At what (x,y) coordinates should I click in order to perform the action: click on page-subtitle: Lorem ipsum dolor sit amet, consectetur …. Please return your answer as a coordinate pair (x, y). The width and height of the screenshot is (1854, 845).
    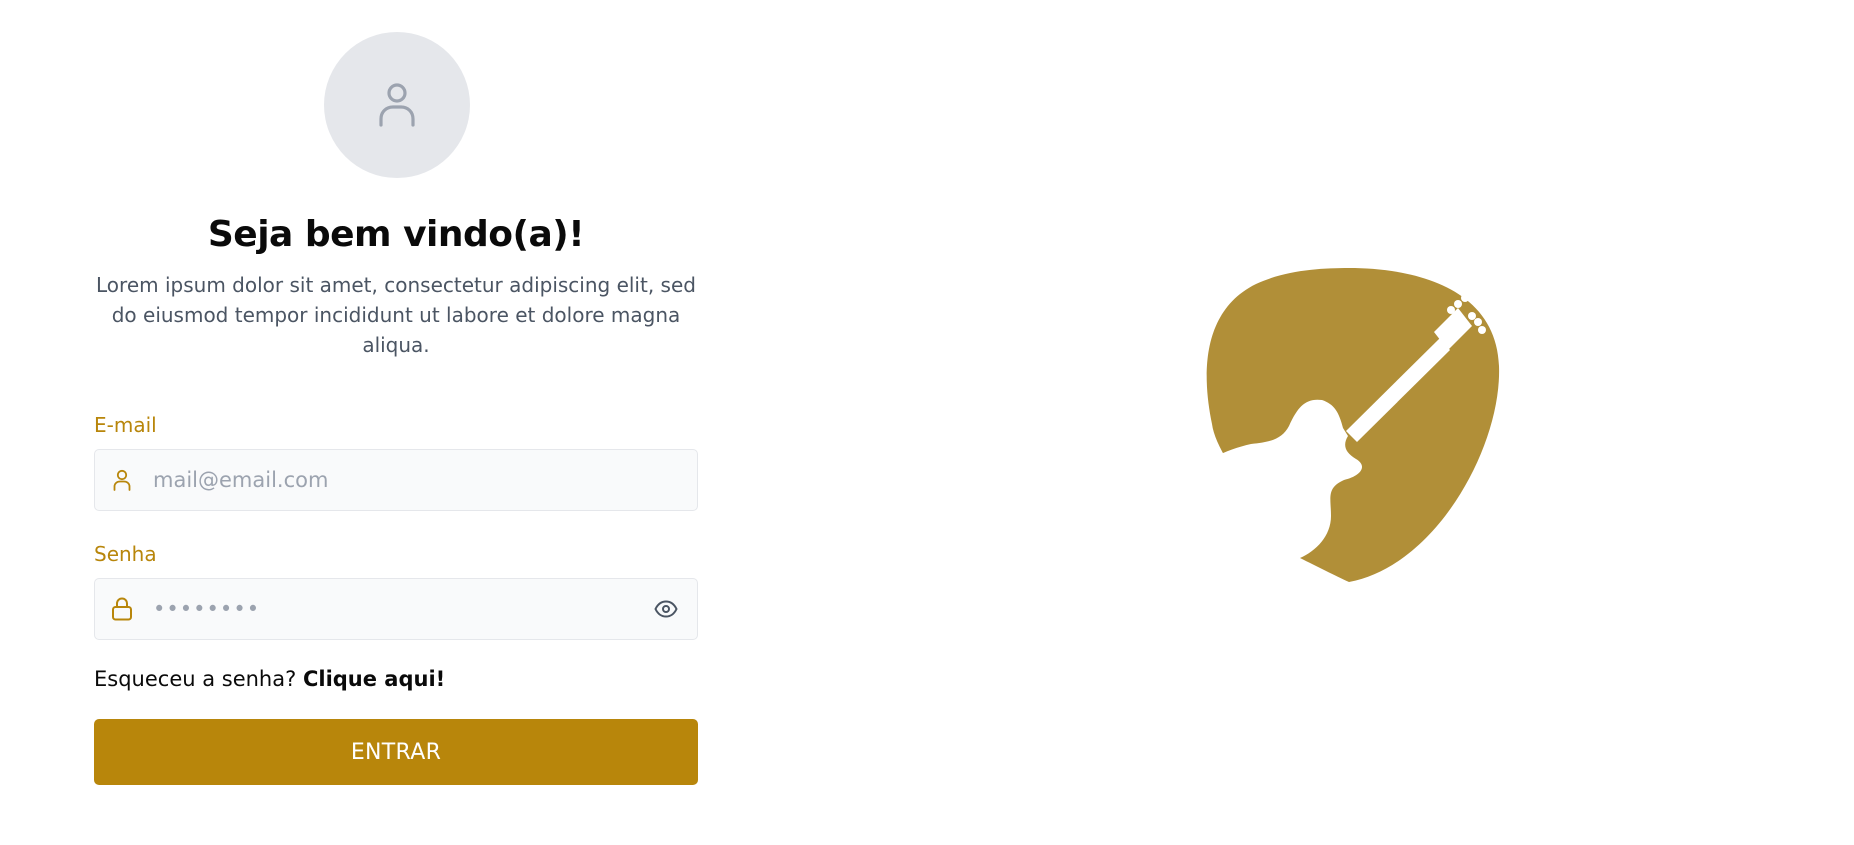
    Looking at the image, I should click on (396, 315).